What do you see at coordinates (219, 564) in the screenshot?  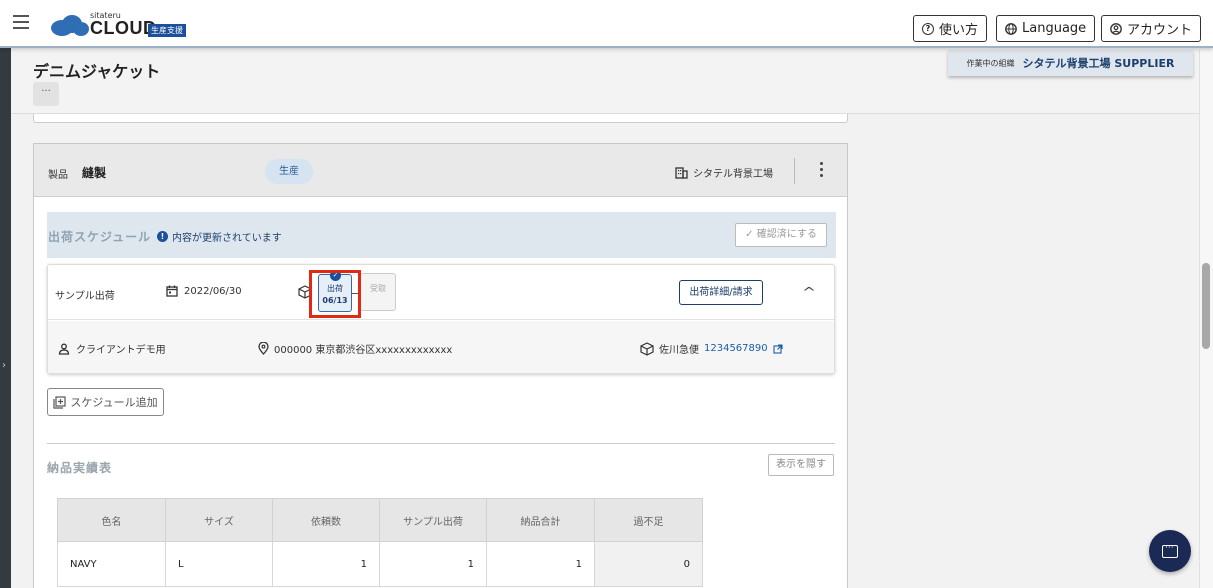 I see `table-cell: L` at bounding box center [219, 564].